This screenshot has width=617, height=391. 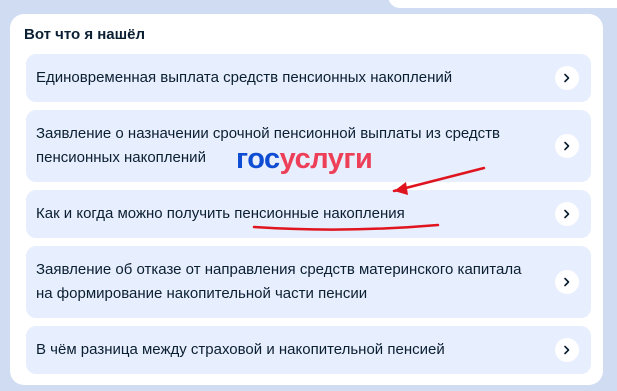 What do you see at coordinates (326, 159) in the screenshot?
I see `logo-part-uslugi: услуги` at bounding box center [326, 159].